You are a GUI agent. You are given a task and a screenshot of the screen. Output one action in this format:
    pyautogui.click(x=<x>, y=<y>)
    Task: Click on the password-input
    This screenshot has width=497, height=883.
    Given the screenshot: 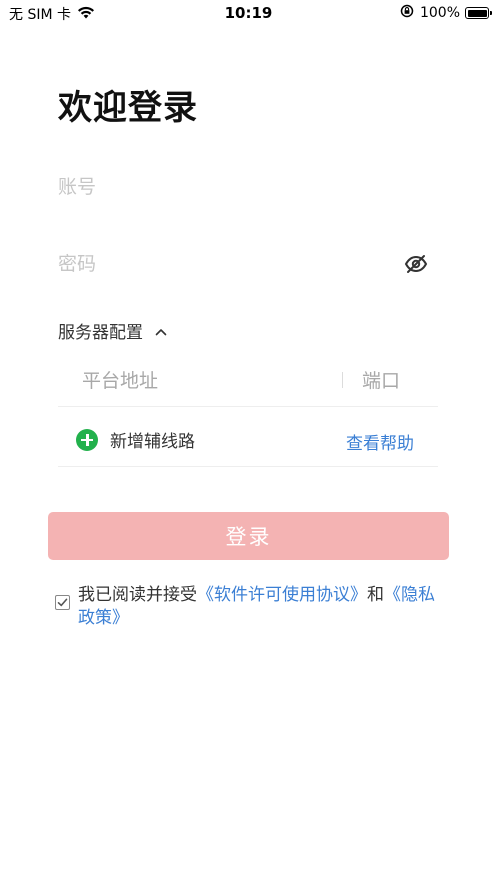 What is the action you would take?
    pyautogui.click(x=248, y=264)
    